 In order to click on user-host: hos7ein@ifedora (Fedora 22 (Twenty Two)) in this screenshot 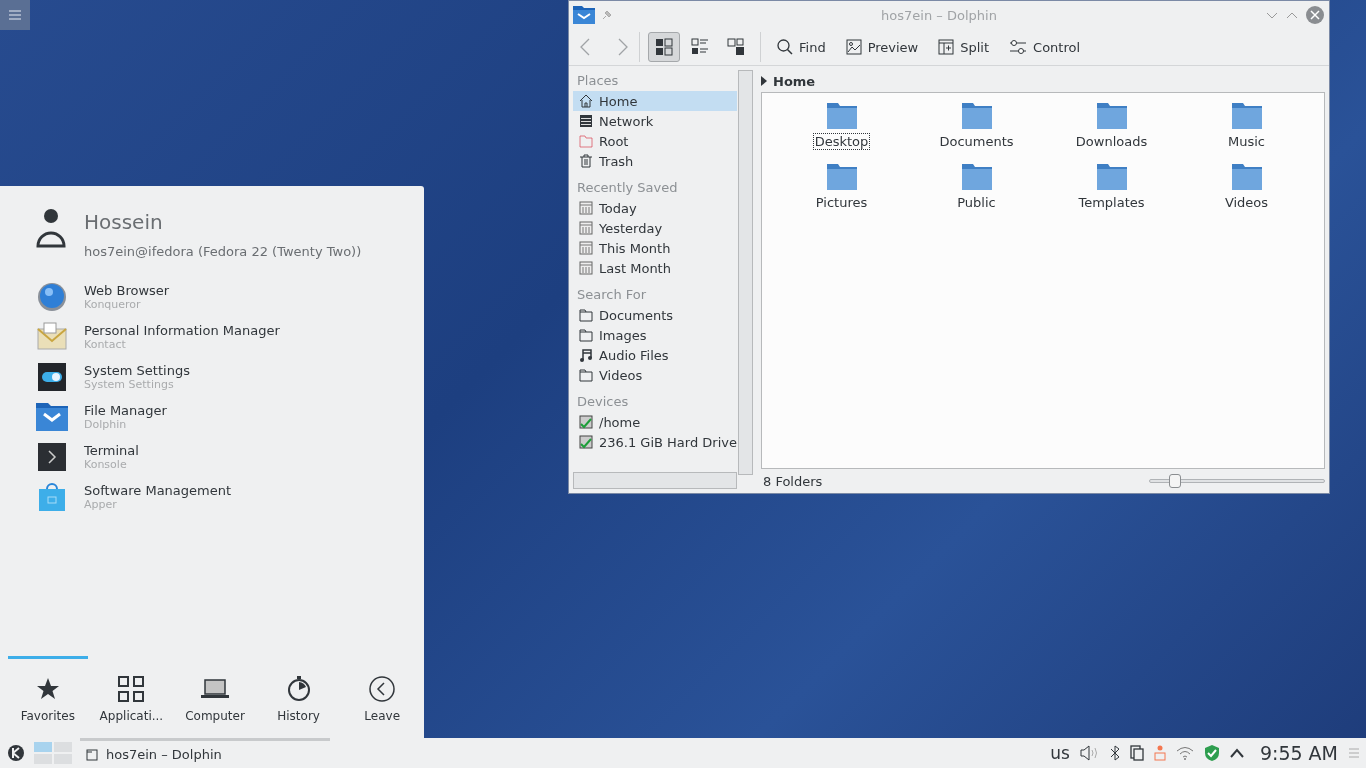, I will do `click(223, 251)`.